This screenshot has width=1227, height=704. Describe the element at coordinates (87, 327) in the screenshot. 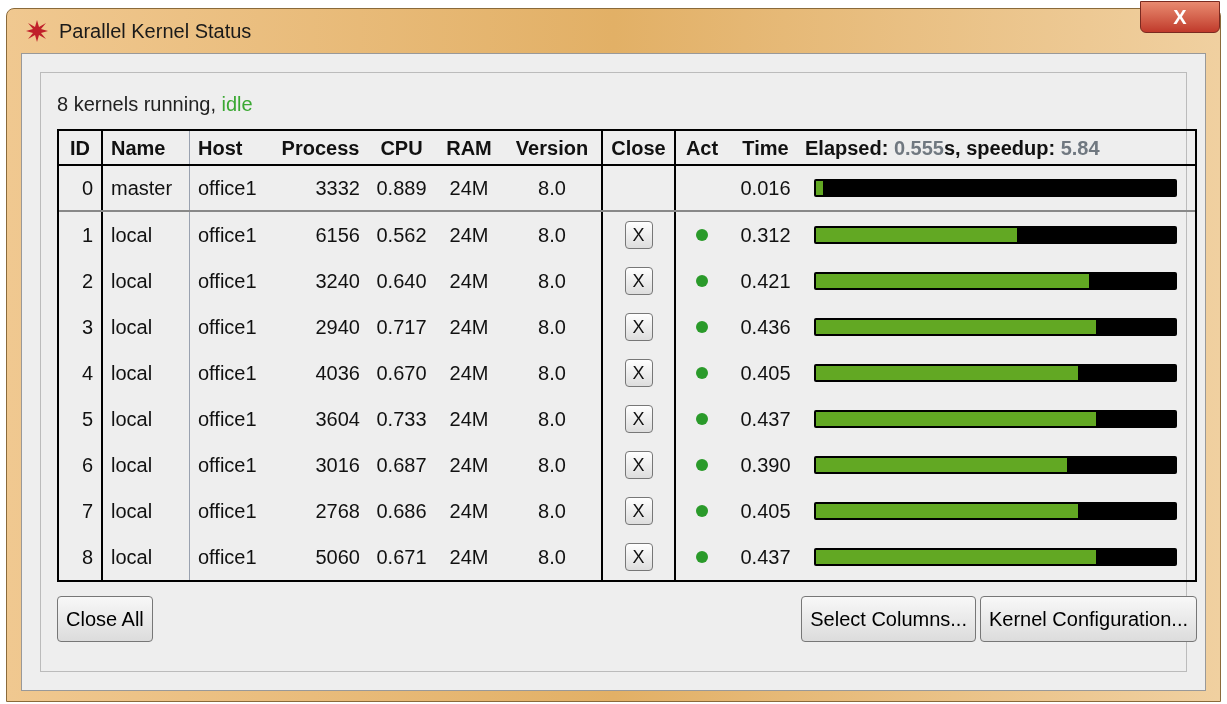

I see `table-cell-text: 3` at that location.